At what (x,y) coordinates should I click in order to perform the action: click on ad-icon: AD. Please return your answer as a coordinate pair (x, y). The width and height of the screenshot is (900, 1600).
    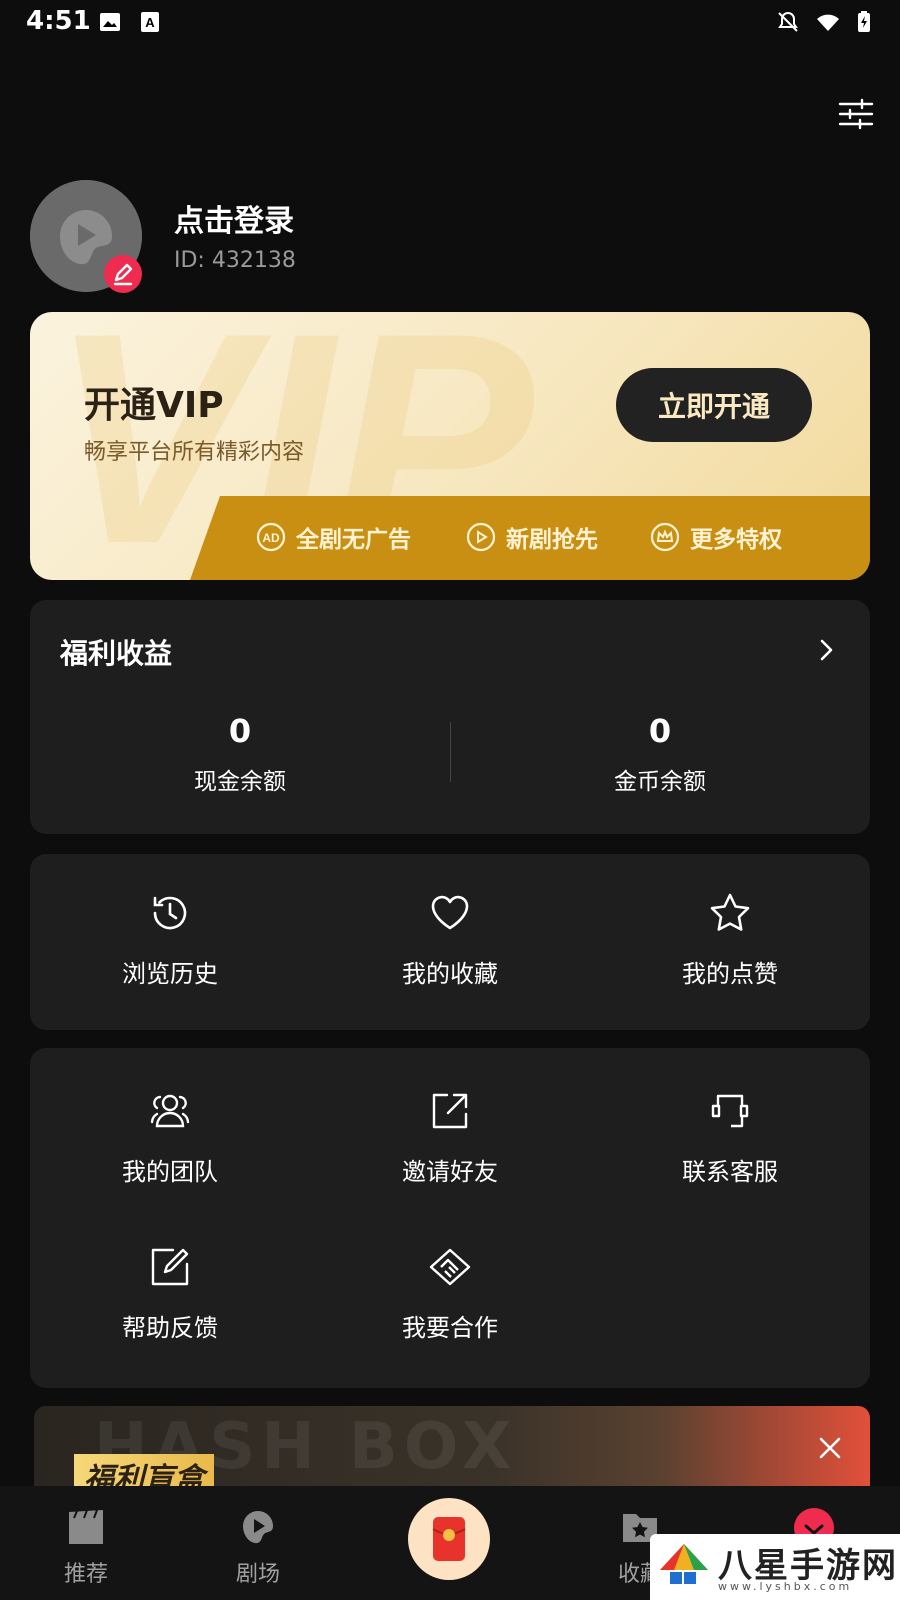
    Looking at the image, I should click on (271, 537).